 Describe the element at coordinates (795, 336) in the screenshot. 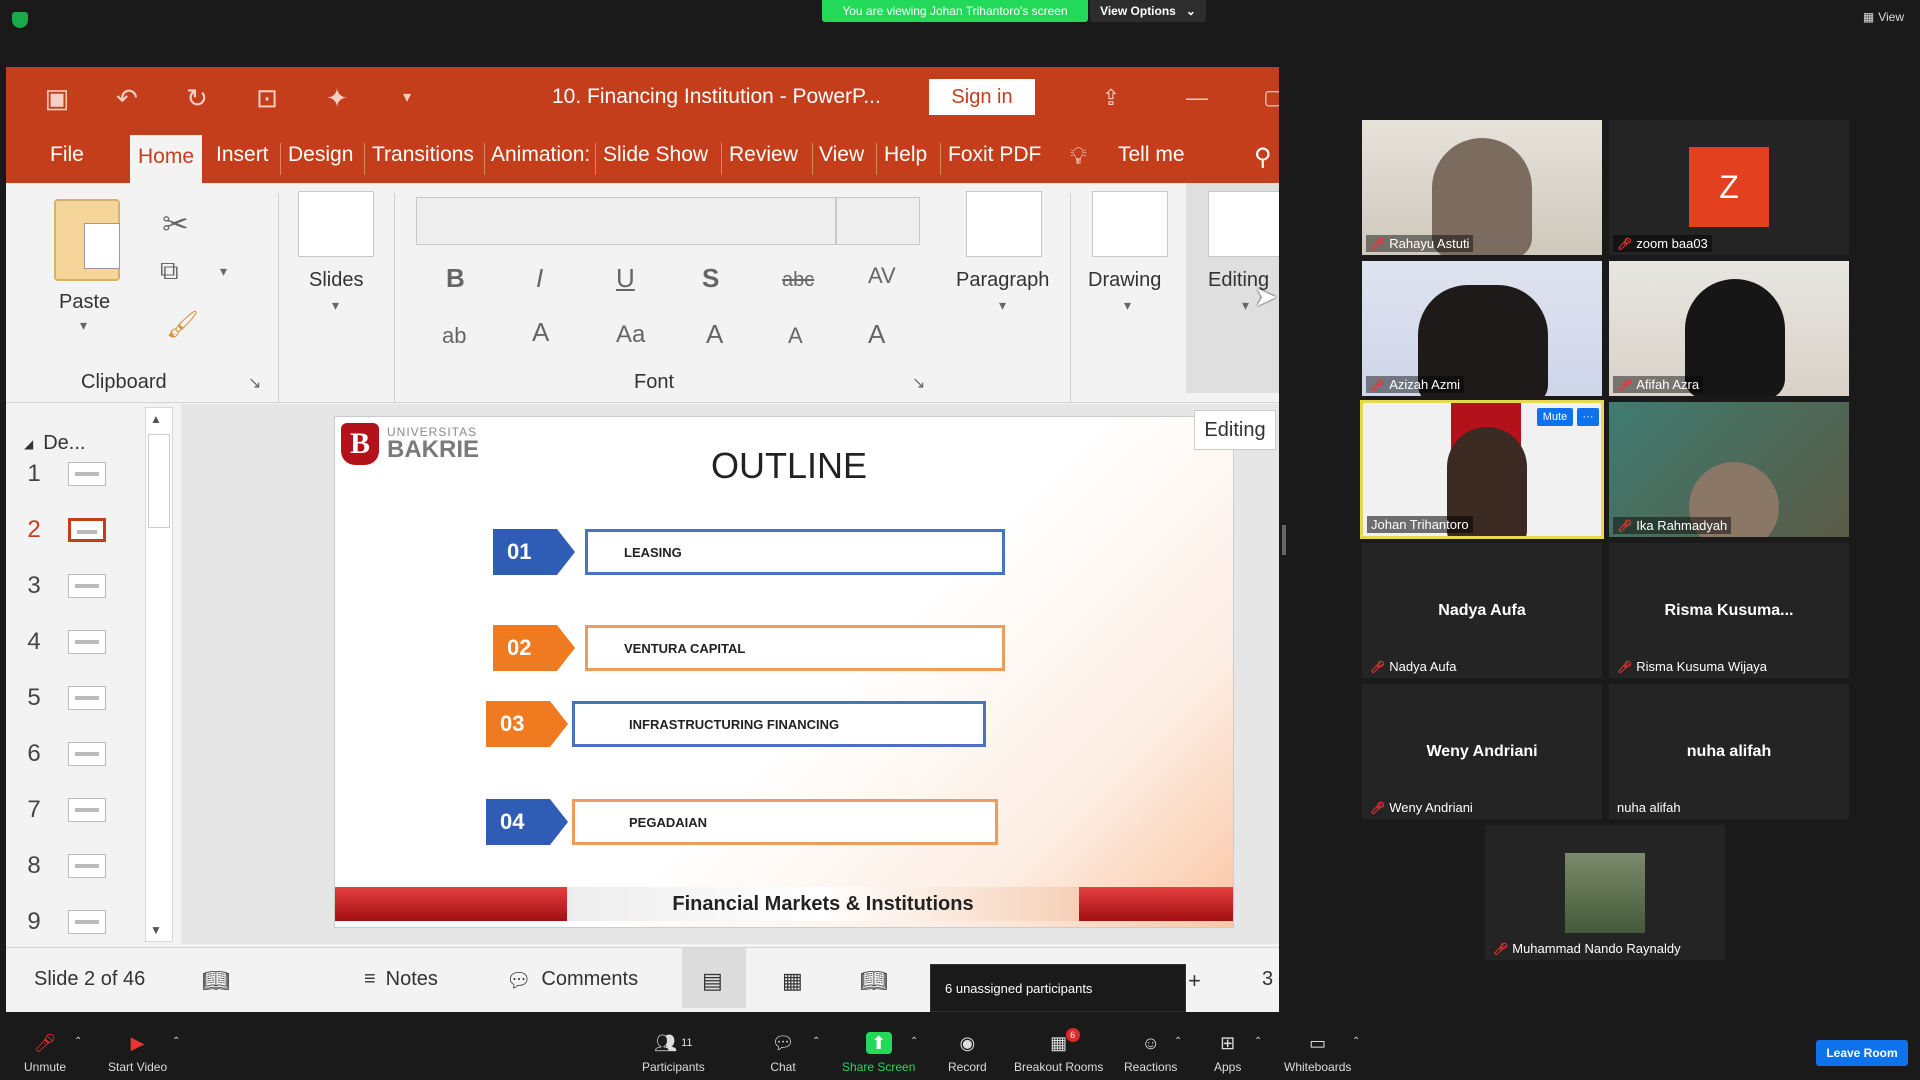

I see `decrease-font-icon: A` at that location.